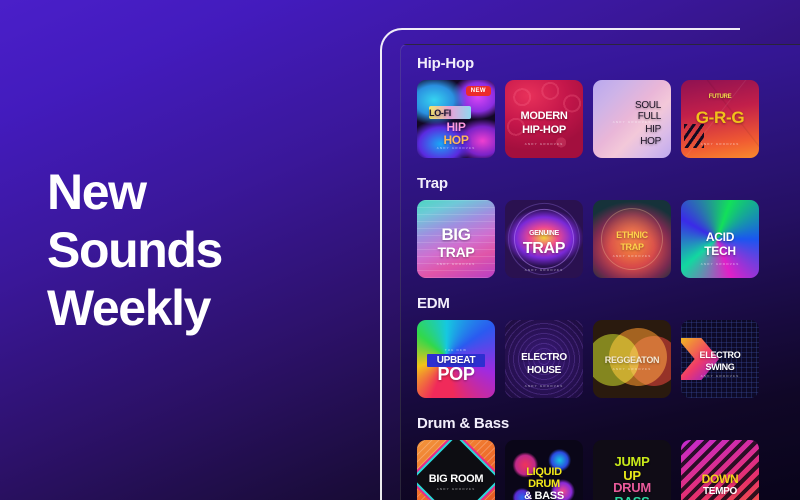  I want to click on card-subtitle: THE NEW, so click(456, 350).